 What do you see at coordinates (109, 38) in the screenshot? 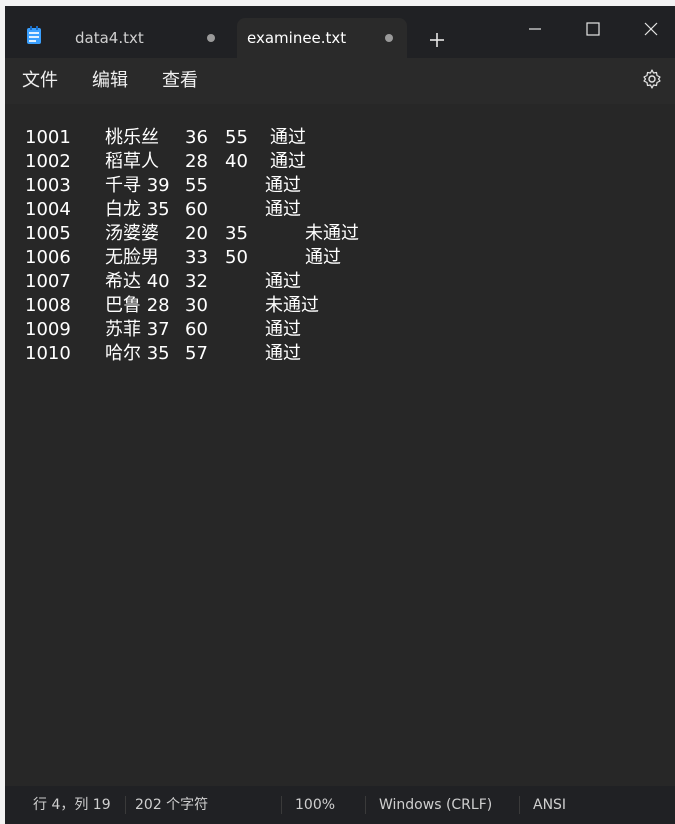
I see `tab-title: data4.txt` at bounding box center [109, 38].